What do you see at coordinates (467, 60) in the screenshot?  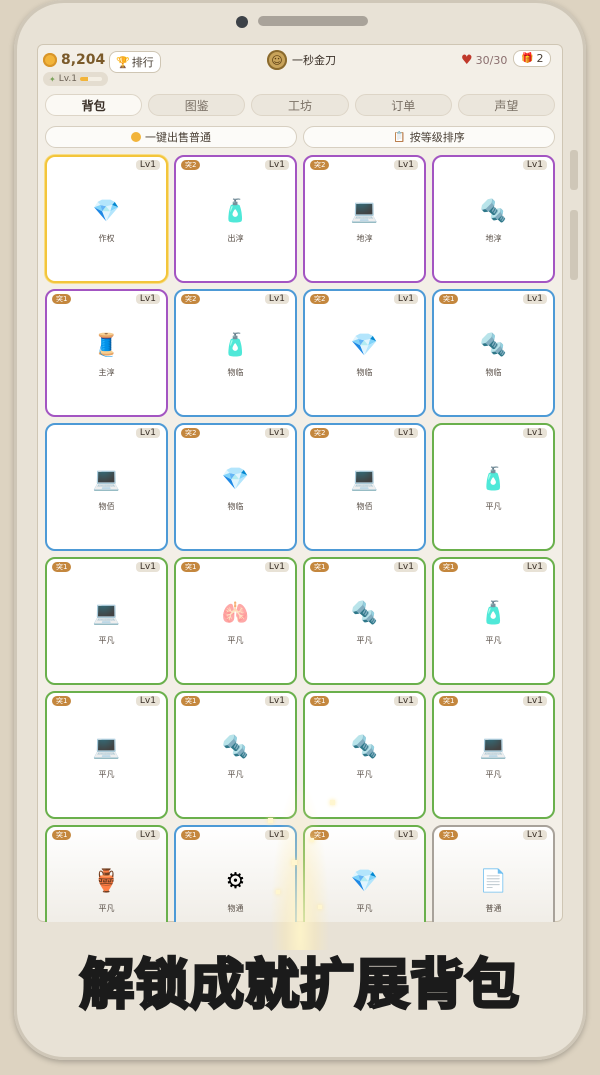 I see `heart-icon: ♥` at bounding box center [467, 60].